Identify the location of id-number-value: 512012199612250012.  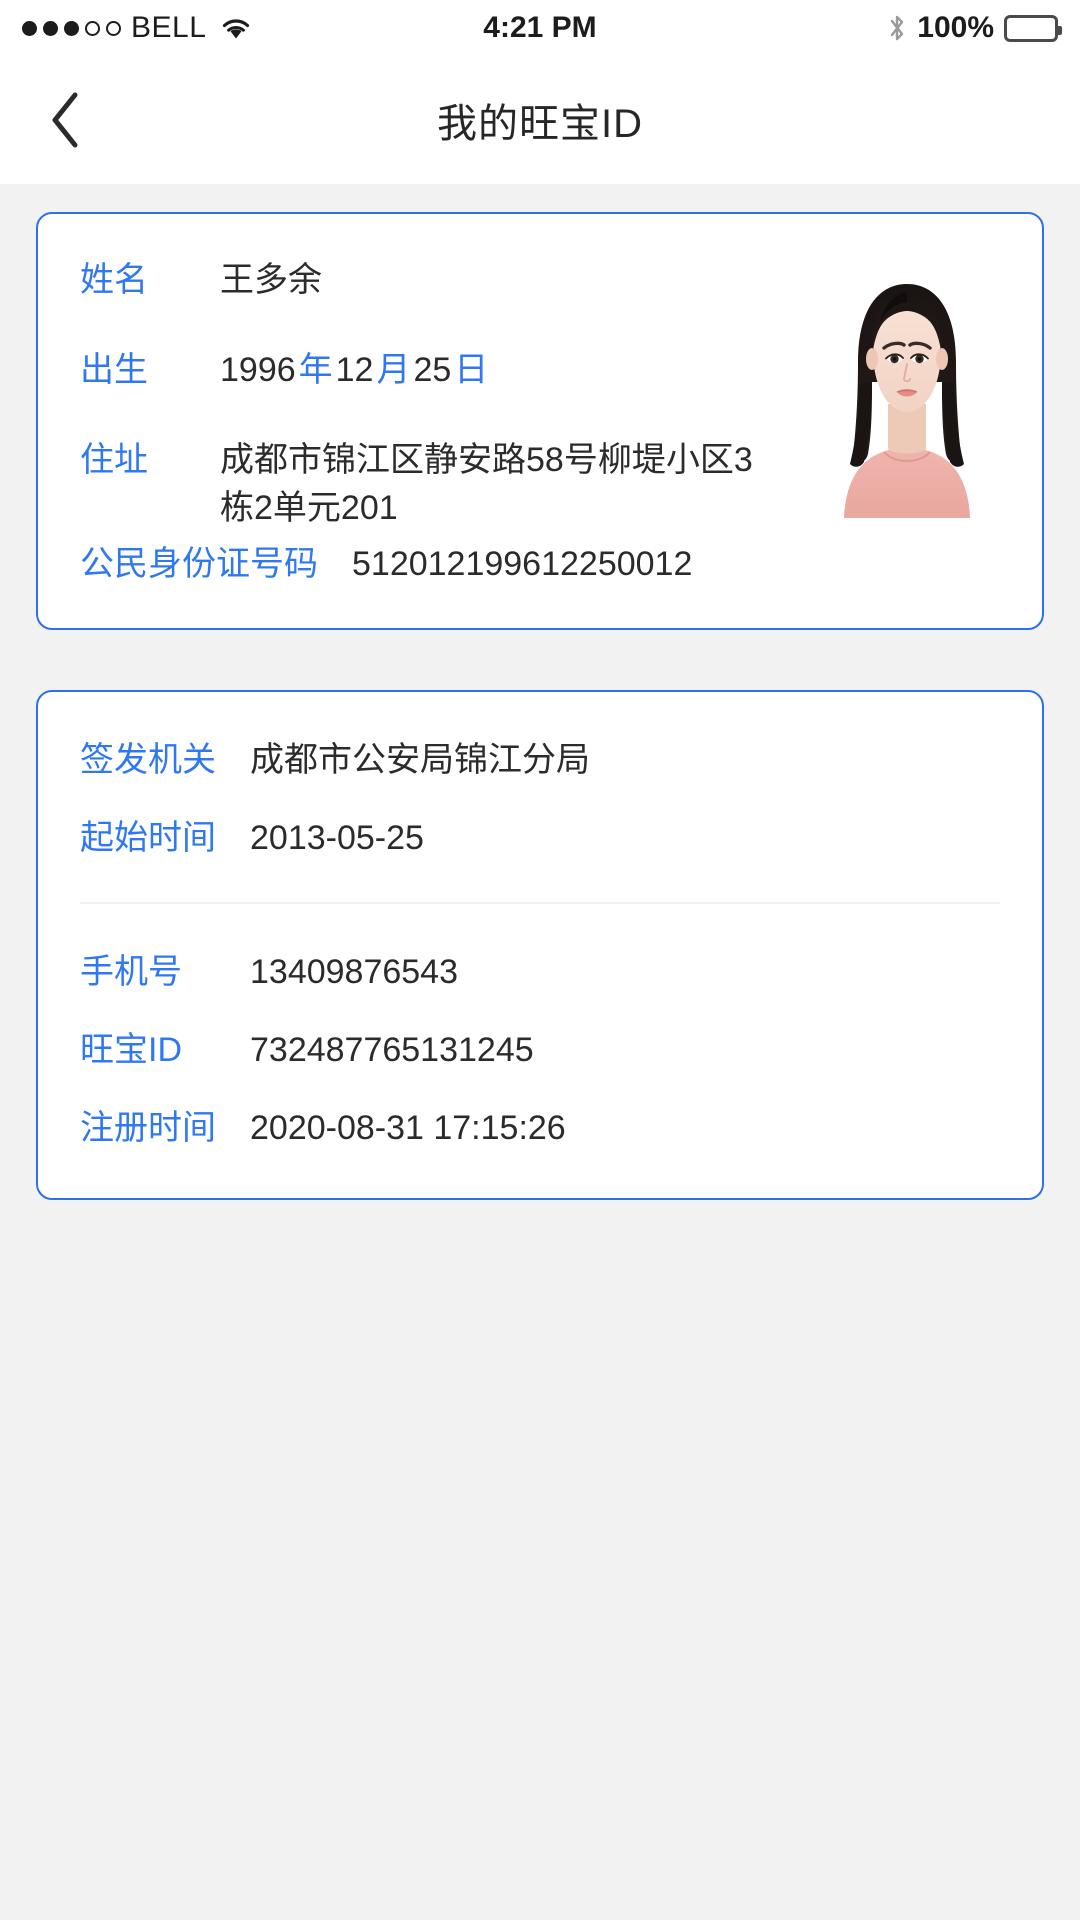
(522, 564).